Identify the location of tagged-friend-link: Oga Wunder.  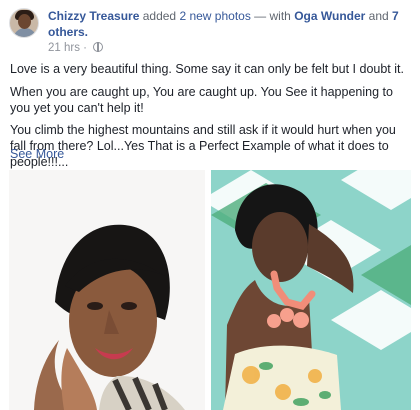
(329, 16).